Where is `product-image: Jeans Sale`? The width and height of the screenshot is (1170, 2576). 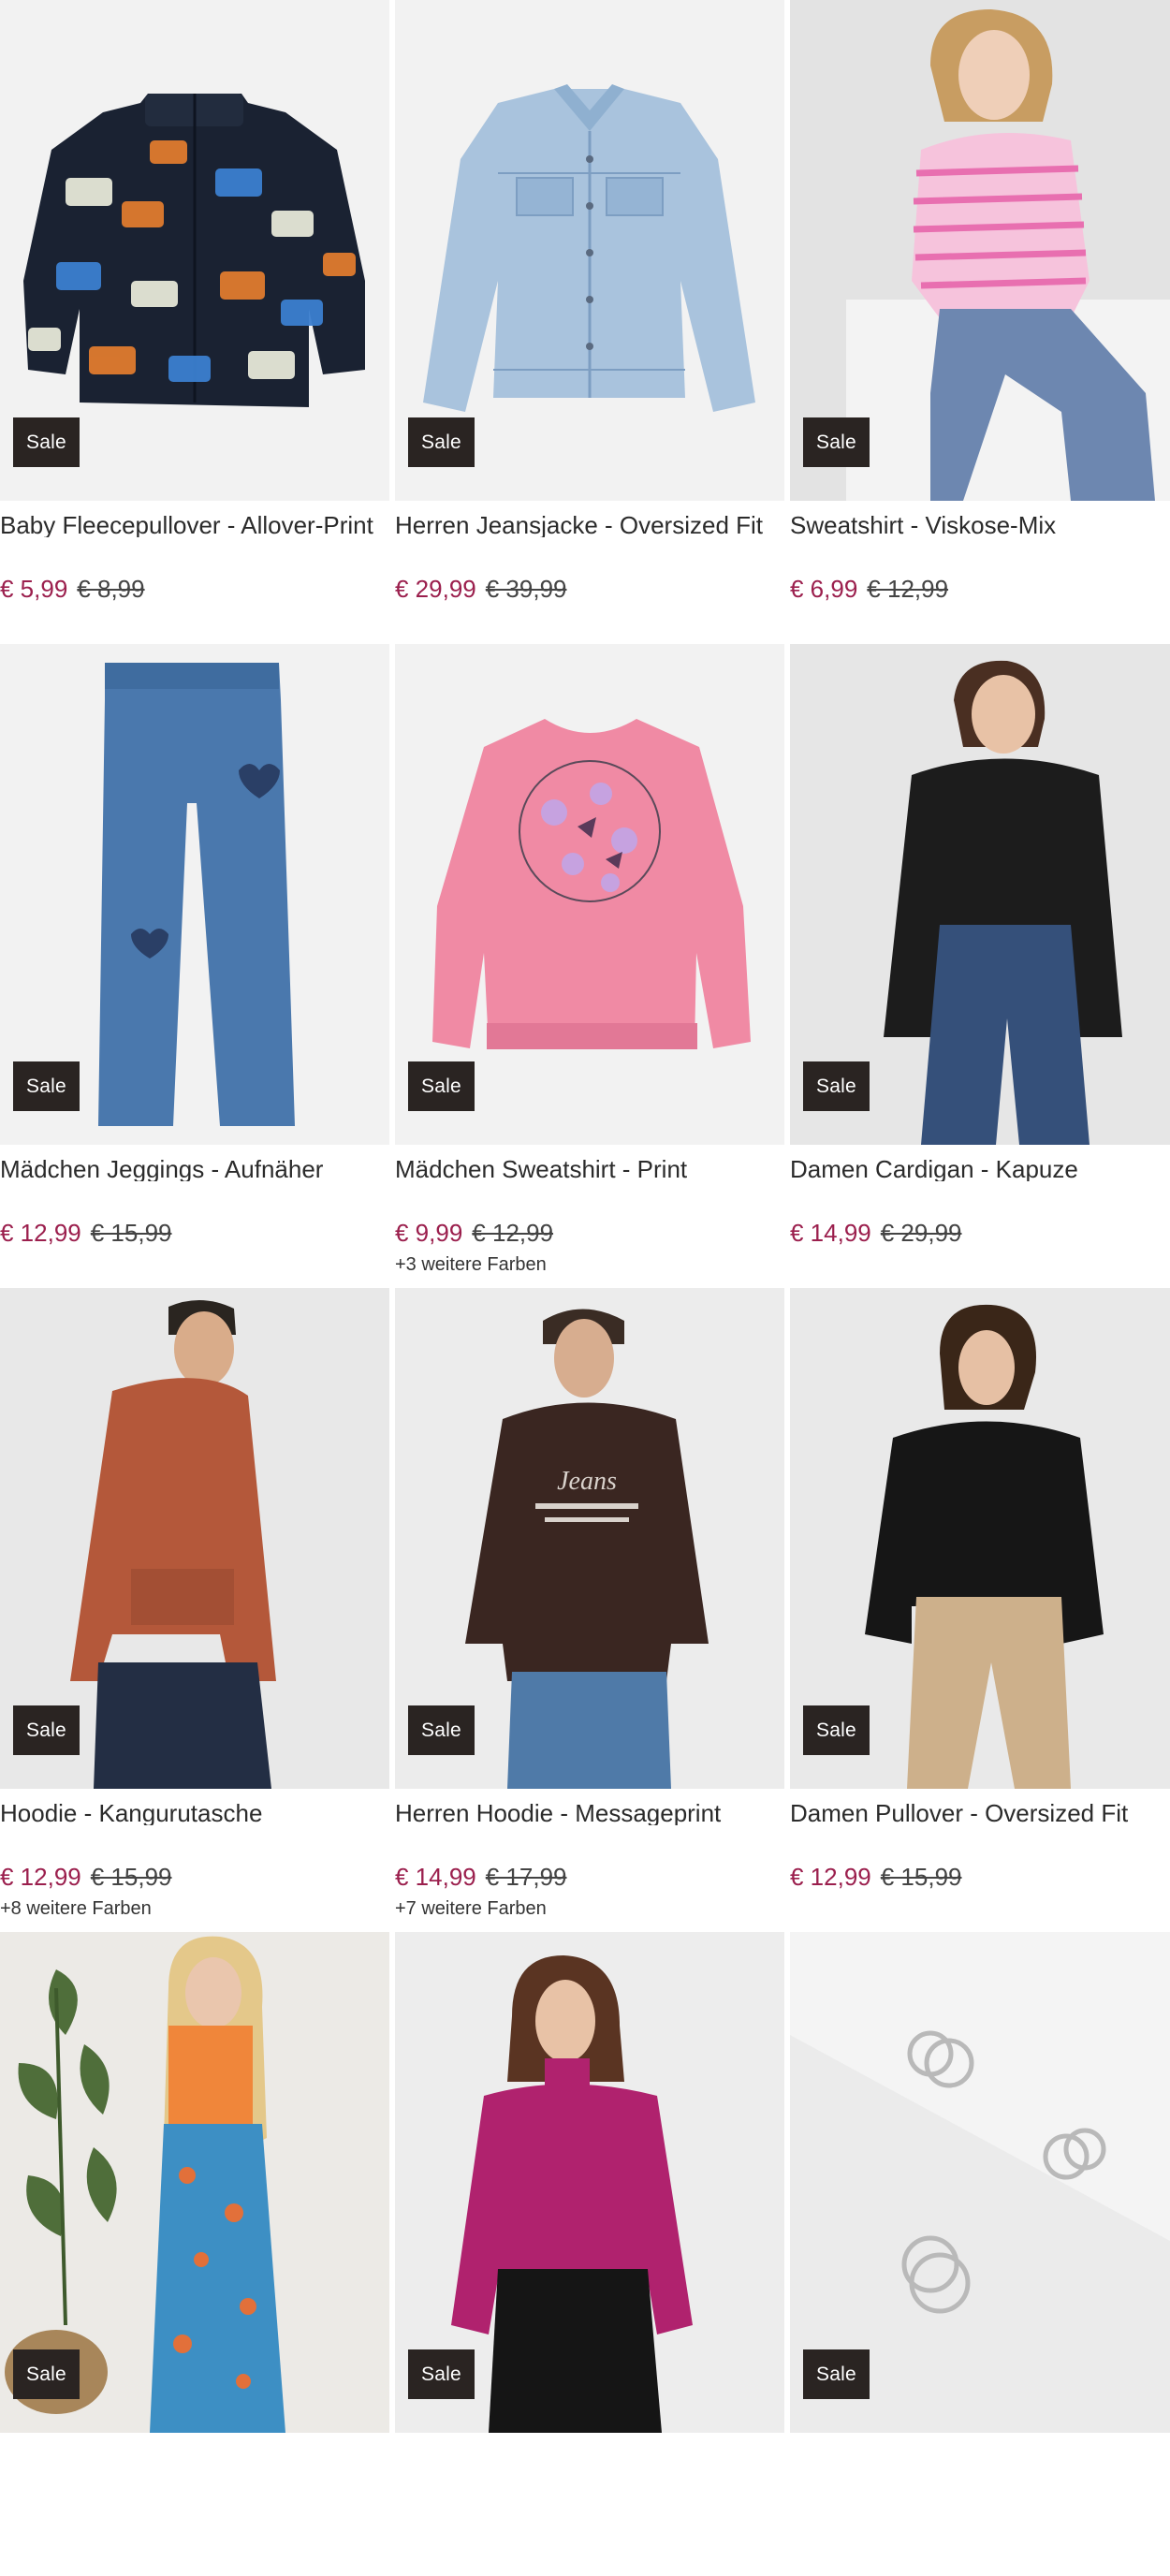 product-image: Jeans Sale is located at coordinates (589, 1538).